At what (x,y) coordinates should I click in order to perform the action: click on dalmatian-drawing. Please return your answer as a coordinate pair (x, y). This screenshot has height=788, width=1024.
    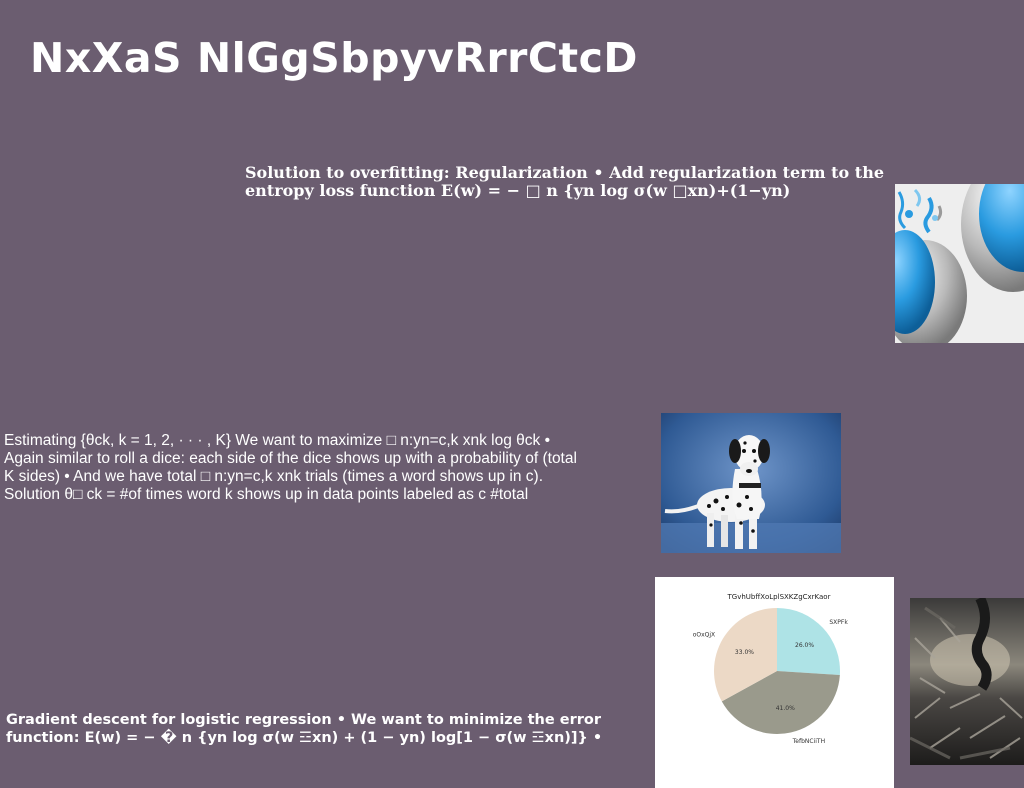
    Looking at the image, I should click on (751, 483).